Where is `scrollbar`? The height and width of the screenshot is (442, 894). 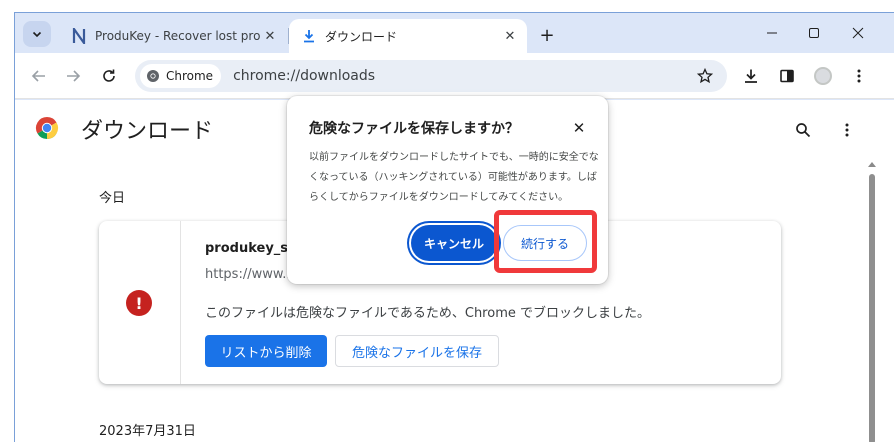 scrollbar is located at coordinates (872, 299).